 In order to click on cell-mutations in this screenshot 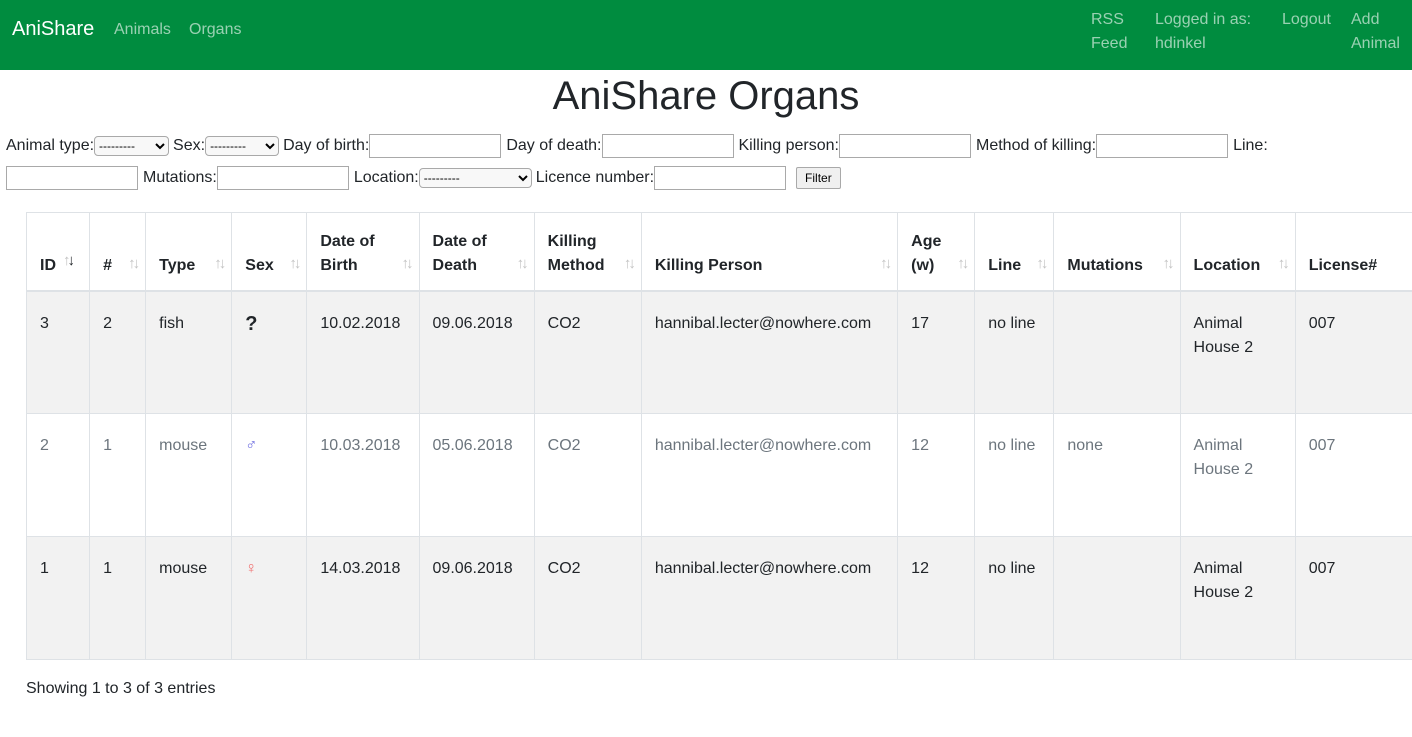, I will do `click(1117, 352)`.